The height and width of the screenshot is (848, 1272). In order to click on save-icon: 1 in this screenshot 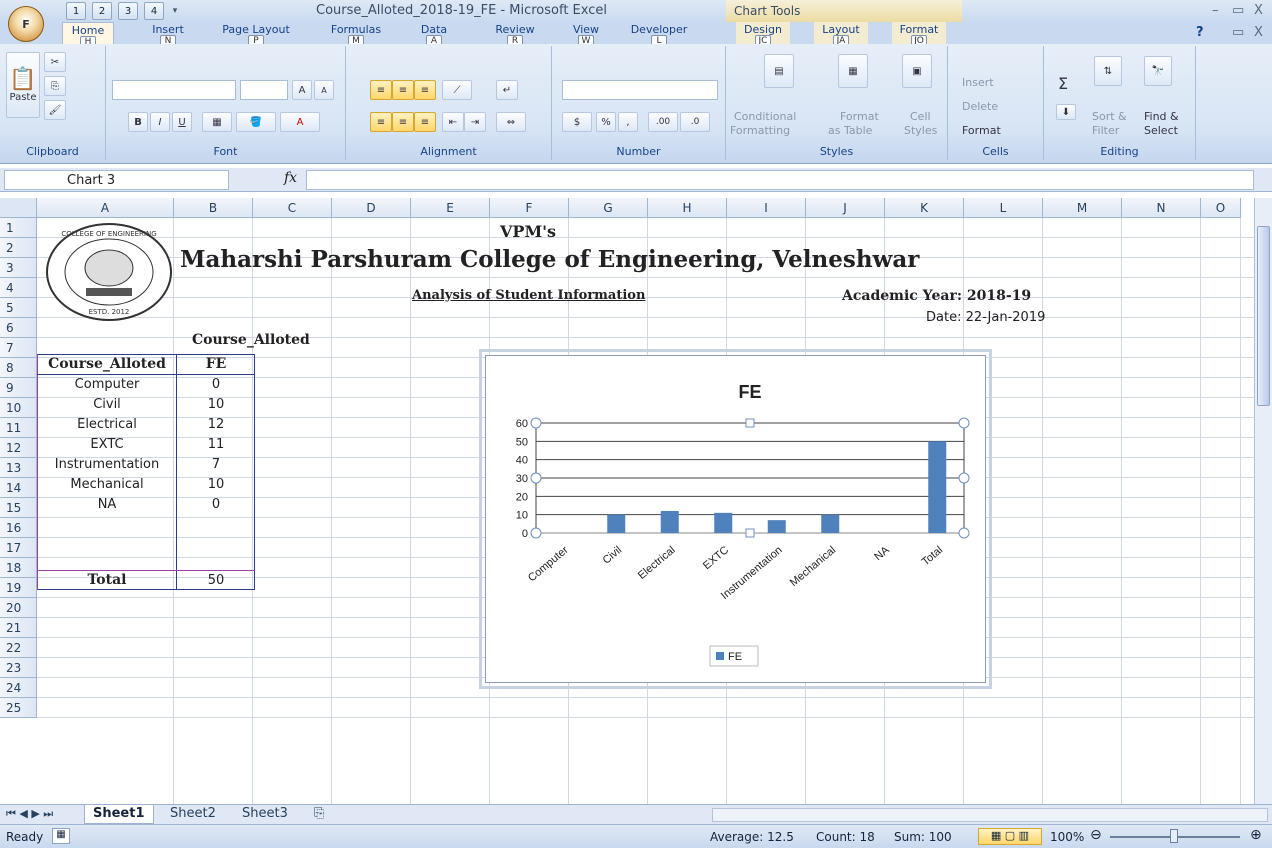, I will do `click(76, 11)`.